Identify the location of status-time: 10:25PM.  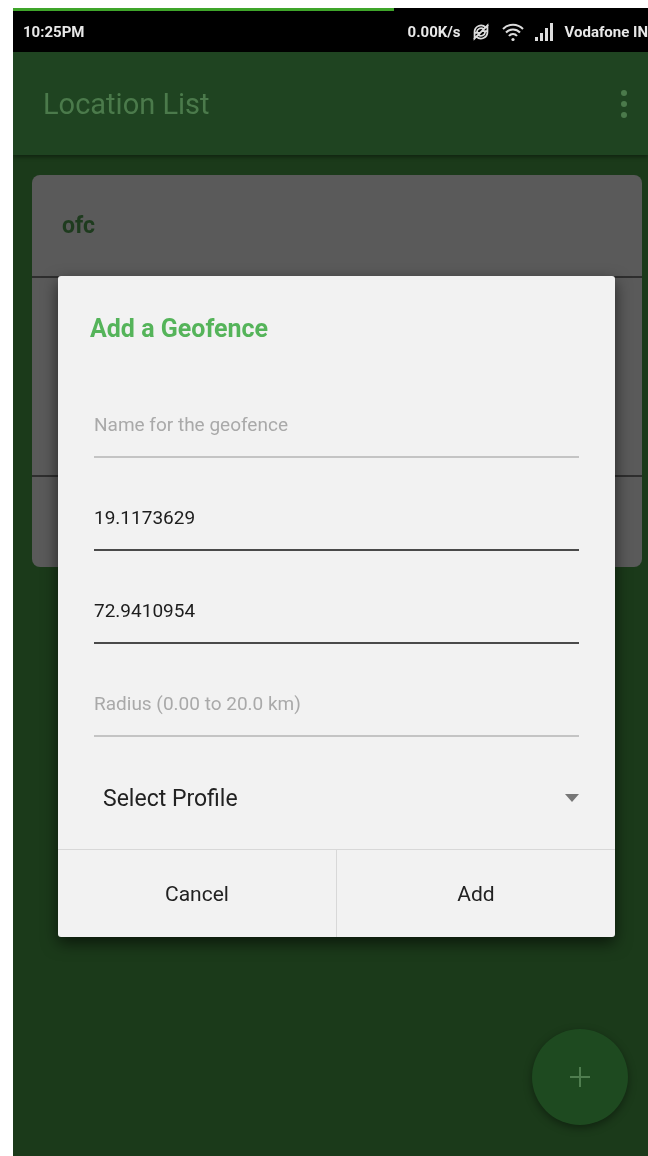
(54, 31).